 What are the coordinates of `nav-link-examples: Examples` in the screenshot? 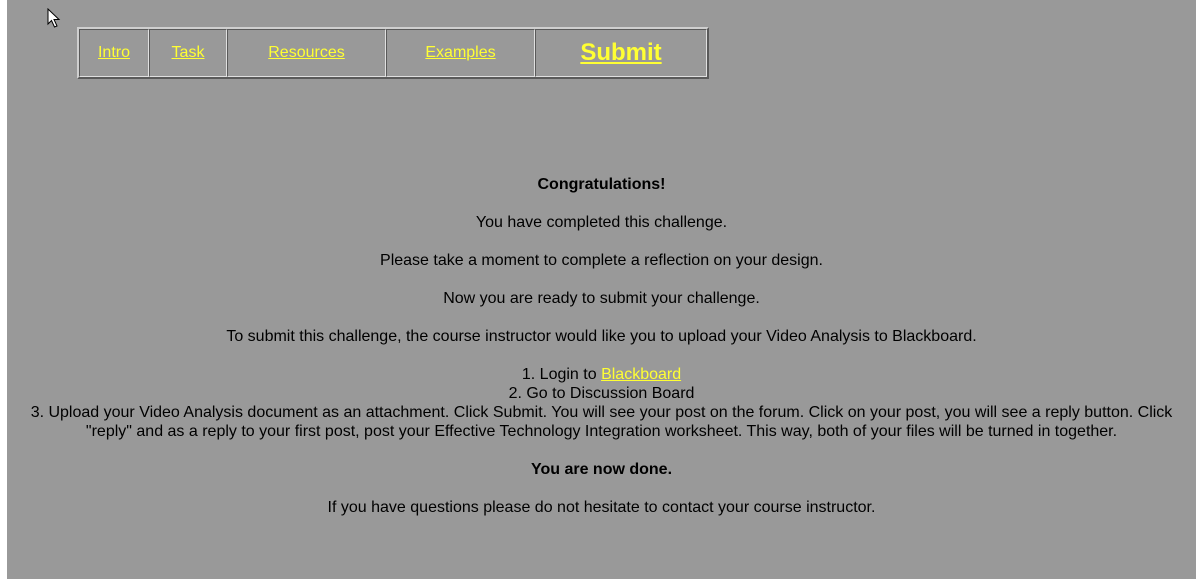 It's located at (460, 52).